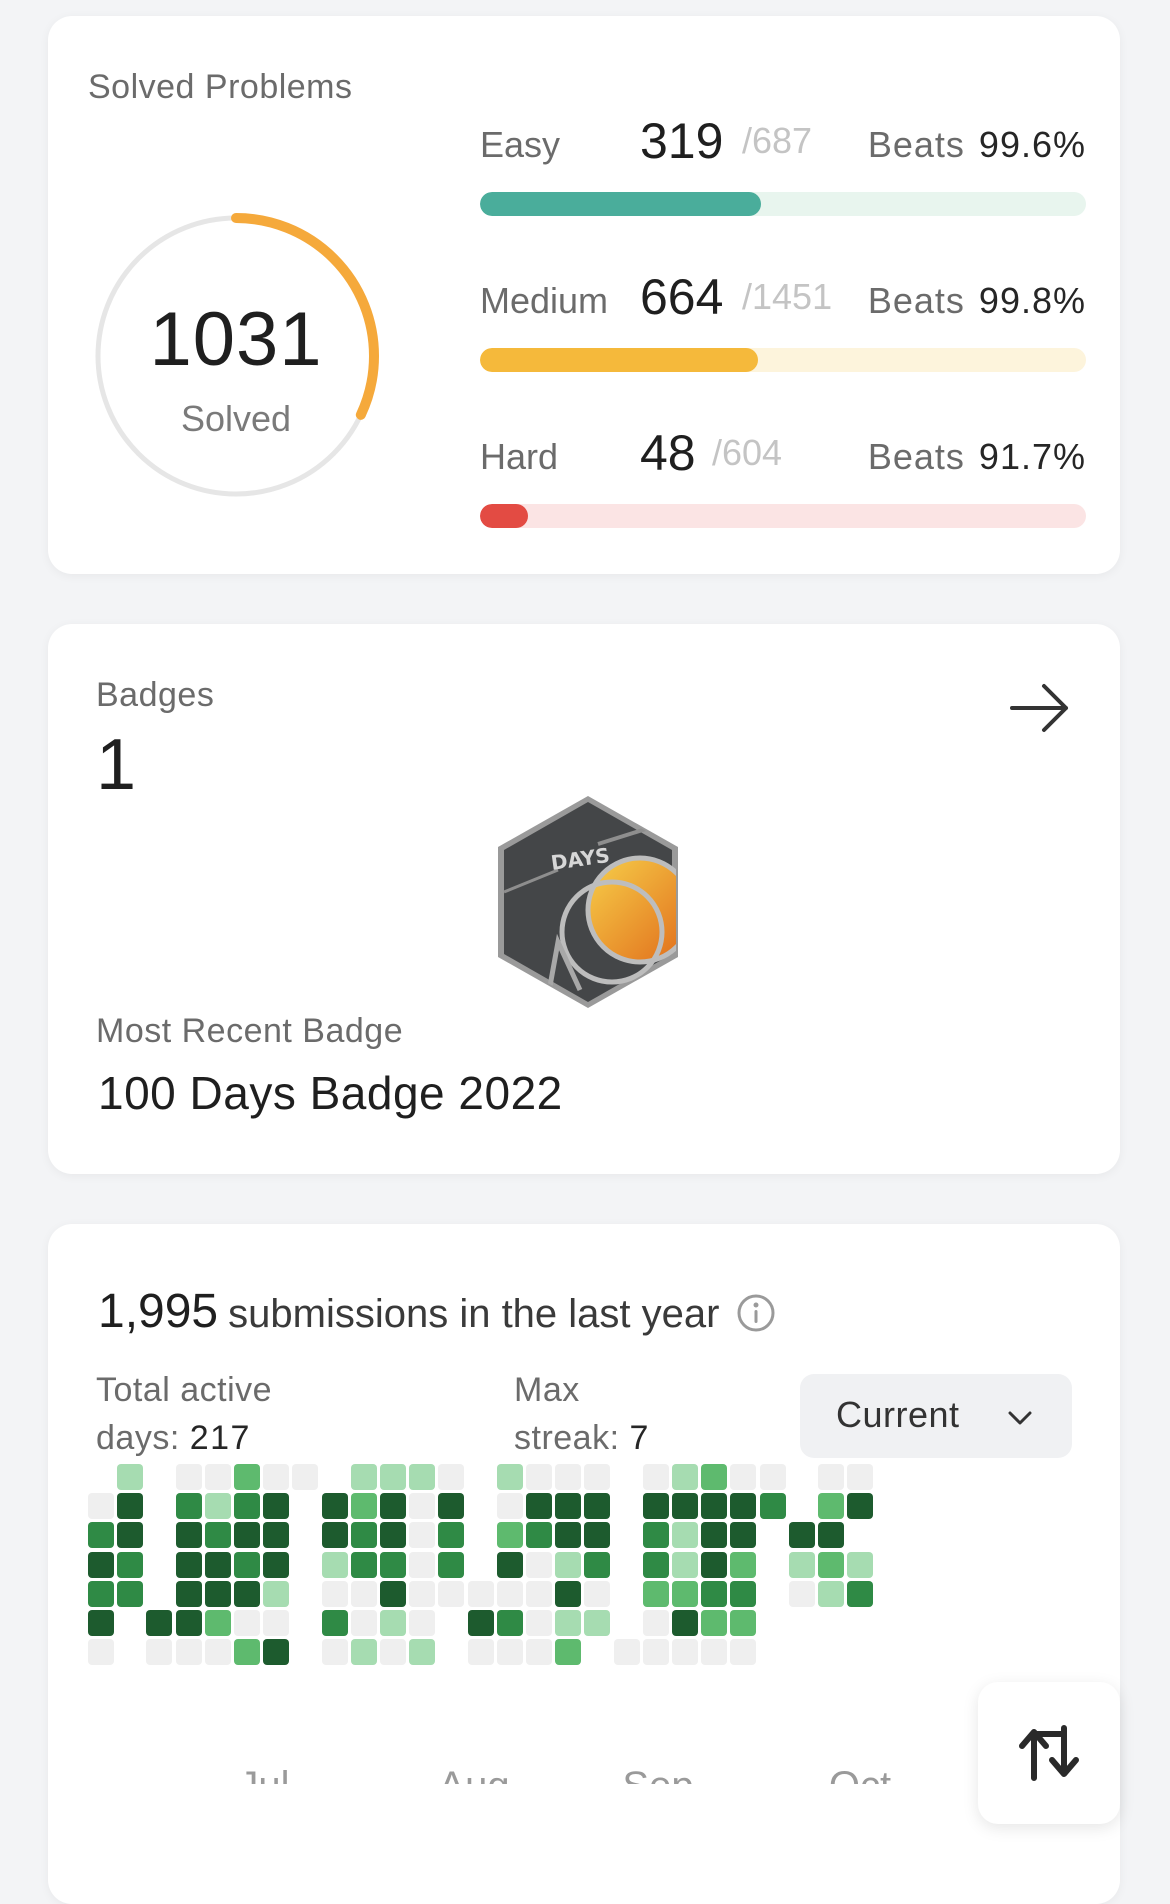  I want to click on badge-100-days-icon: DAYS, so click(588, 902).